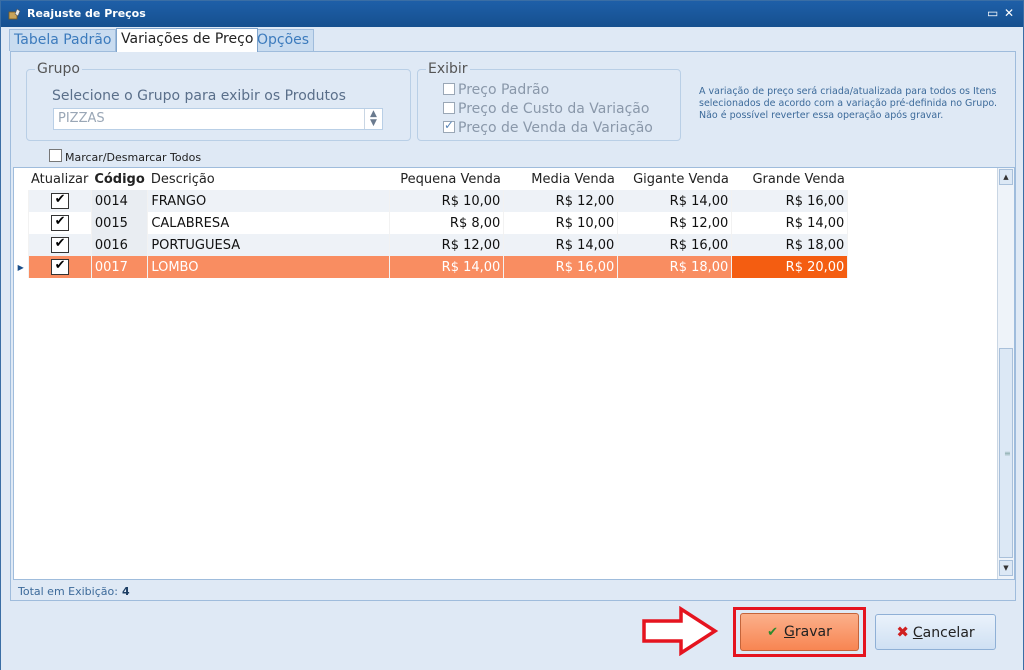 The image size is (1024, 670). I want to click on cell-pequena: R$ 12,00, so click(447, 245).